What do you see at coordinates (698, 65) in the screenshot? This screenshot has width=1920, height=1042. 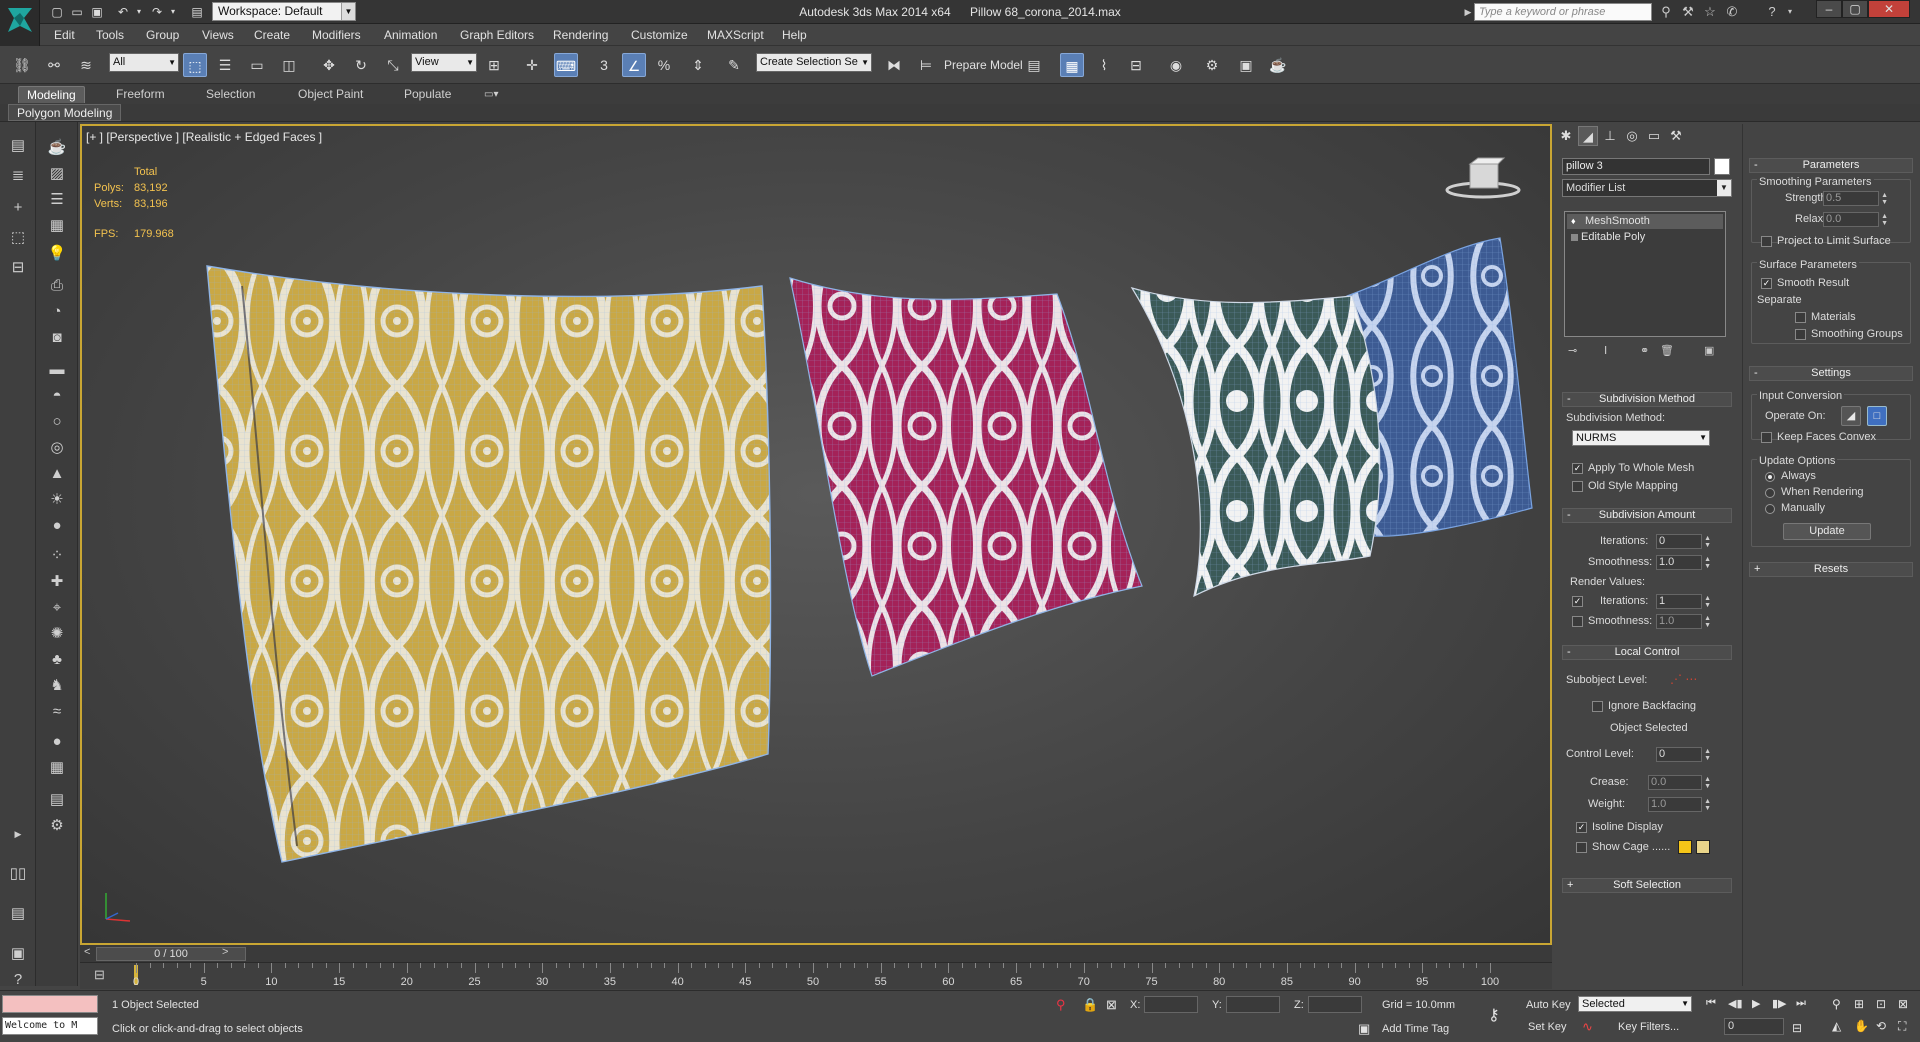 I see `spinner-snap-icon: ⇕` at bounding box center [698, 65].